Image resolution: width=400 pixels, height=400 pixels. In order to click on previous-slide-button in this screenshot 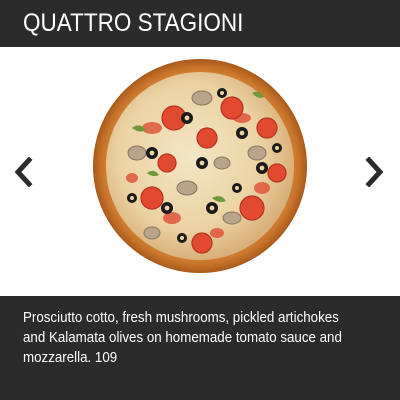, I will do `click(23, 172)`.